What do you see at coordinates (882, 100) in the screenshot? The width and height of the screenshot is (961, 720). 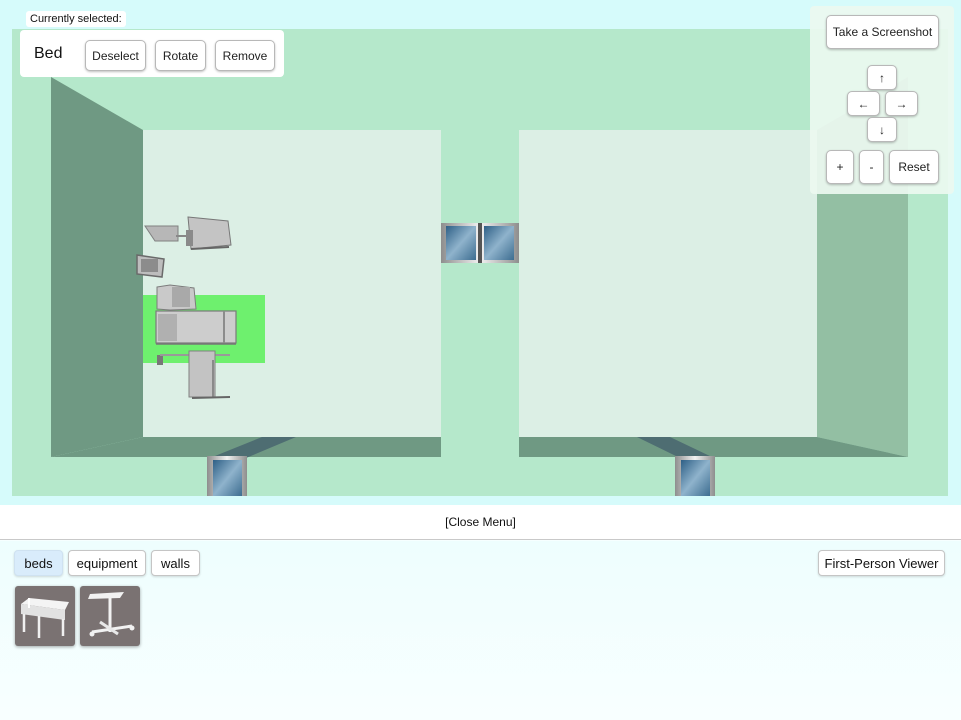 I see `camera-controls-panel: Take a Screenshot ↑ ← → ↓ + - Reset` at bounding box center [882, 100].